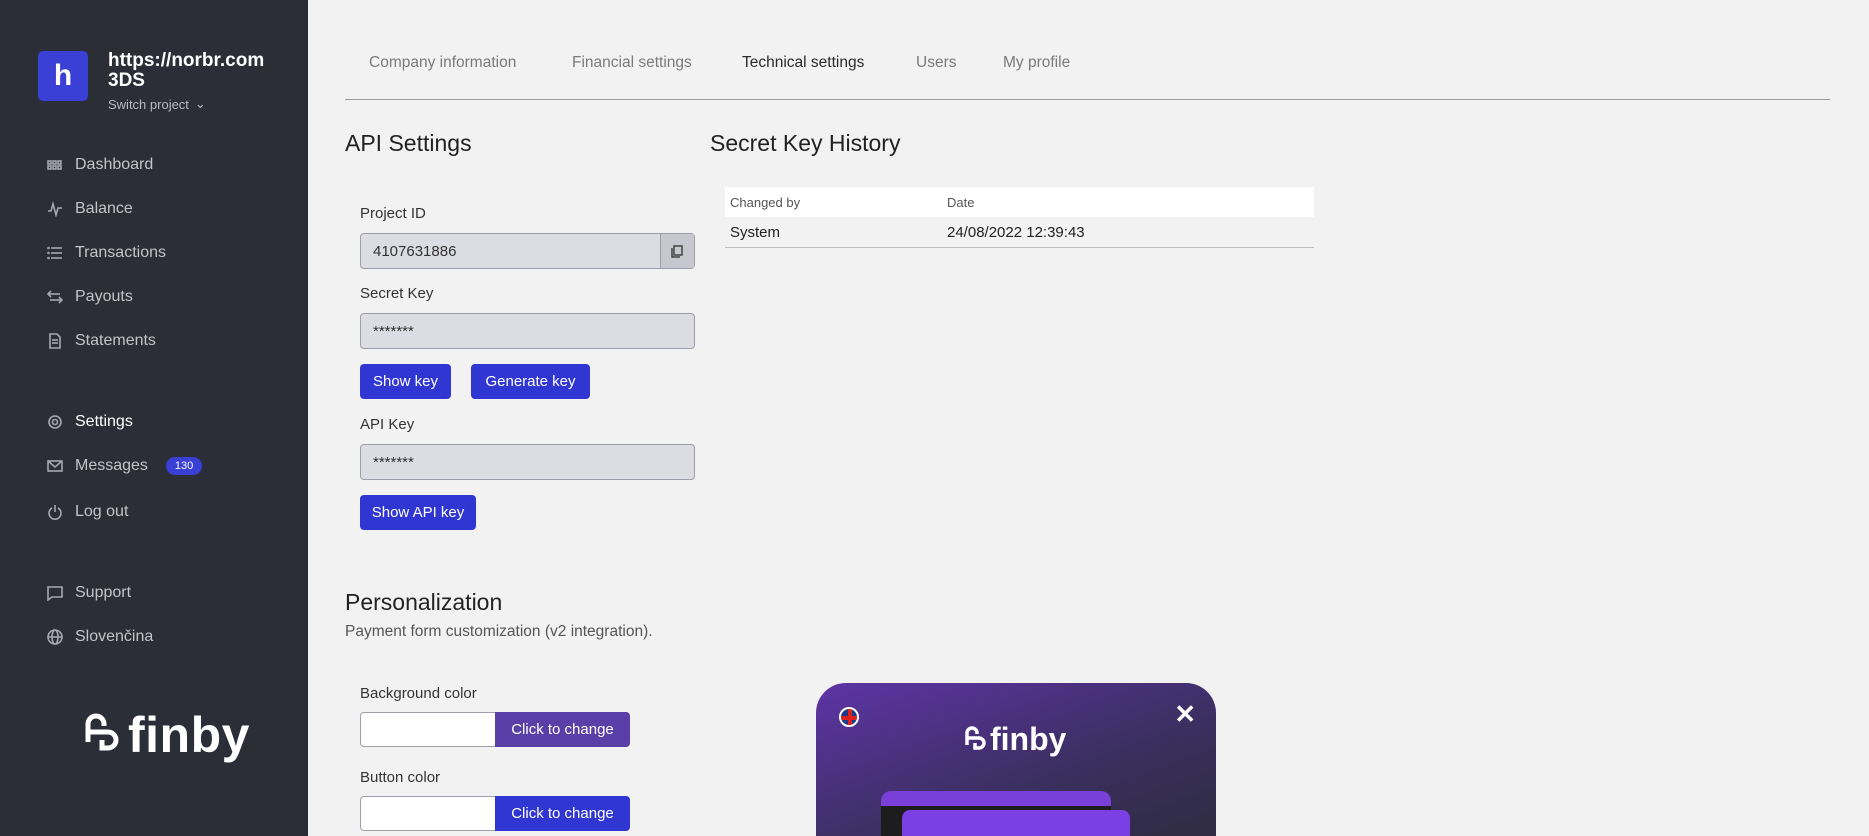 The height and width of the screenshot is (836, 1869). Describe the element at coordinates (1036, 63) in the screenshot. I see `tab-my-profile: My profile` at that location.